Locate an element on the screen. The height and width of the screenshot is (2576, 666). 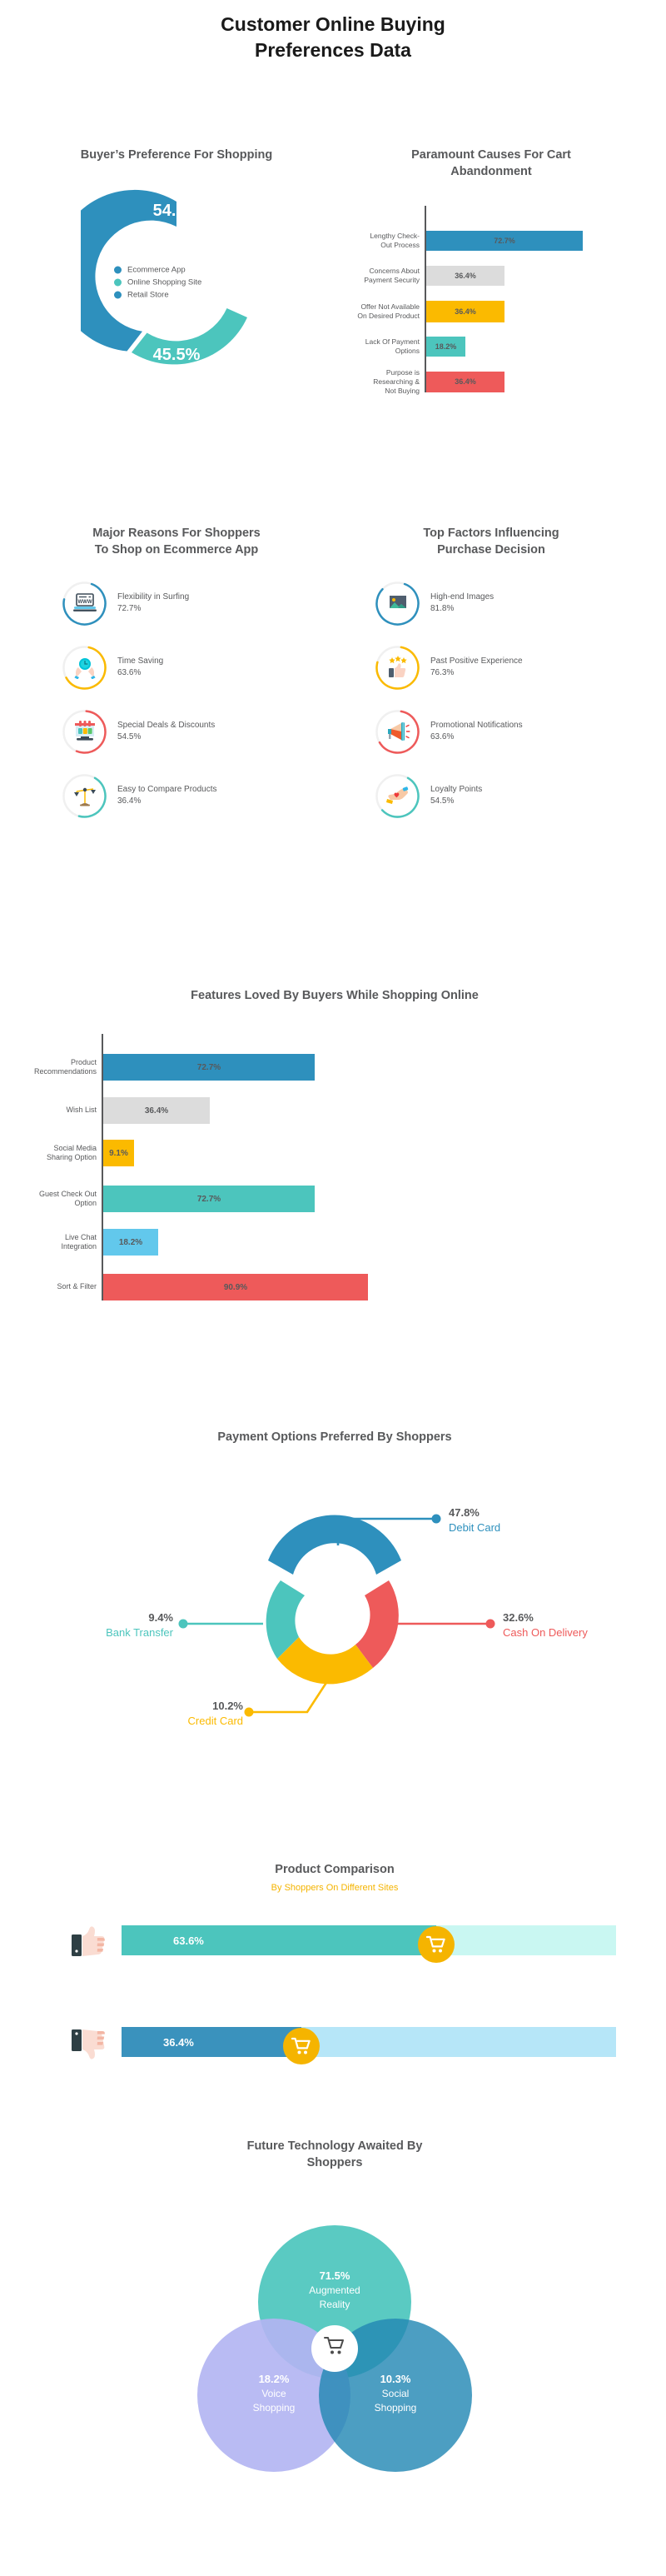
venn-value: 71.5% is located at coordinates (334, 2275).